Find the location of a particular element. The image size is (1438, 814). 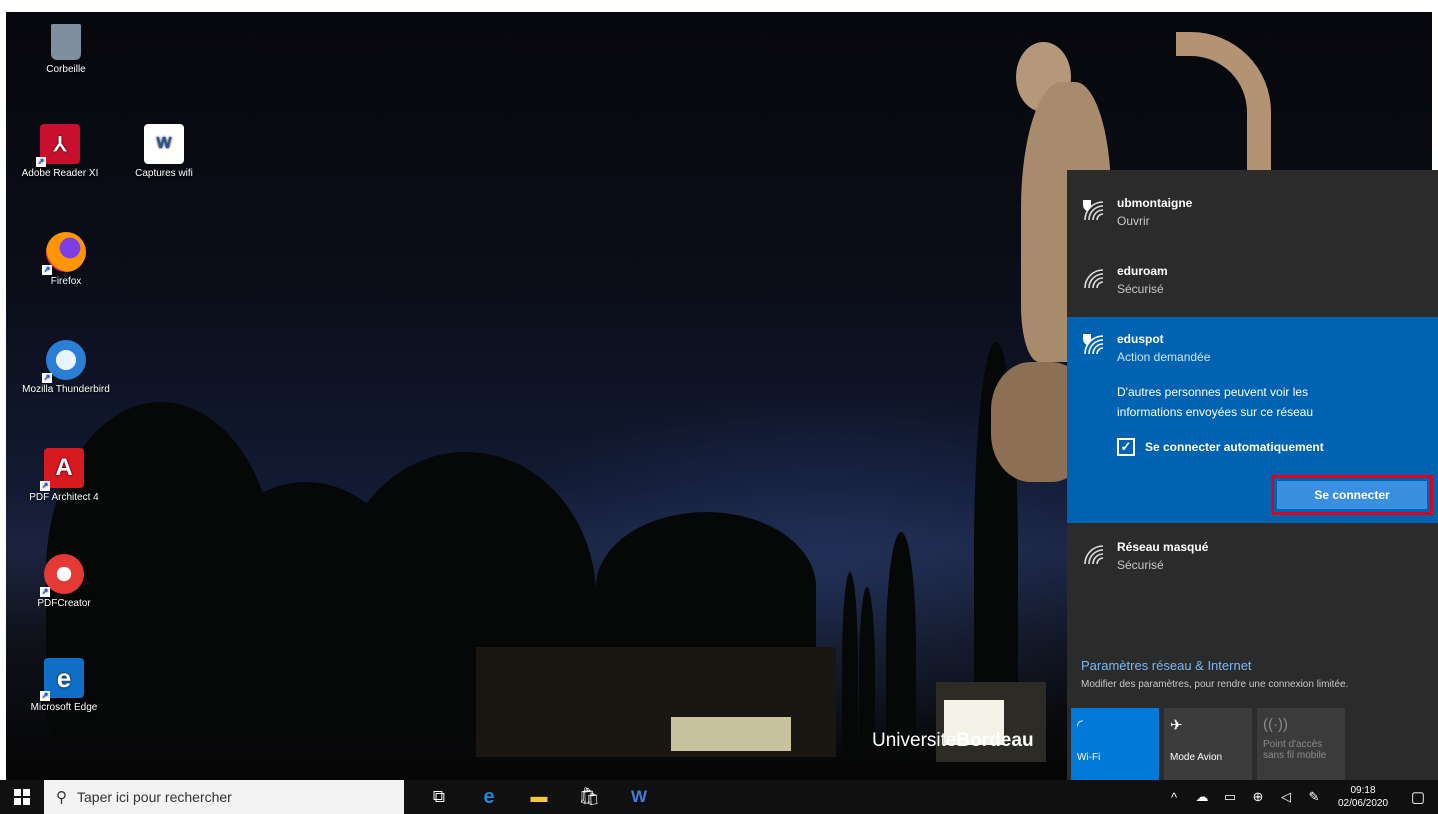

hotspot-icon: ((·)) is located at coordinates (1275, 724).